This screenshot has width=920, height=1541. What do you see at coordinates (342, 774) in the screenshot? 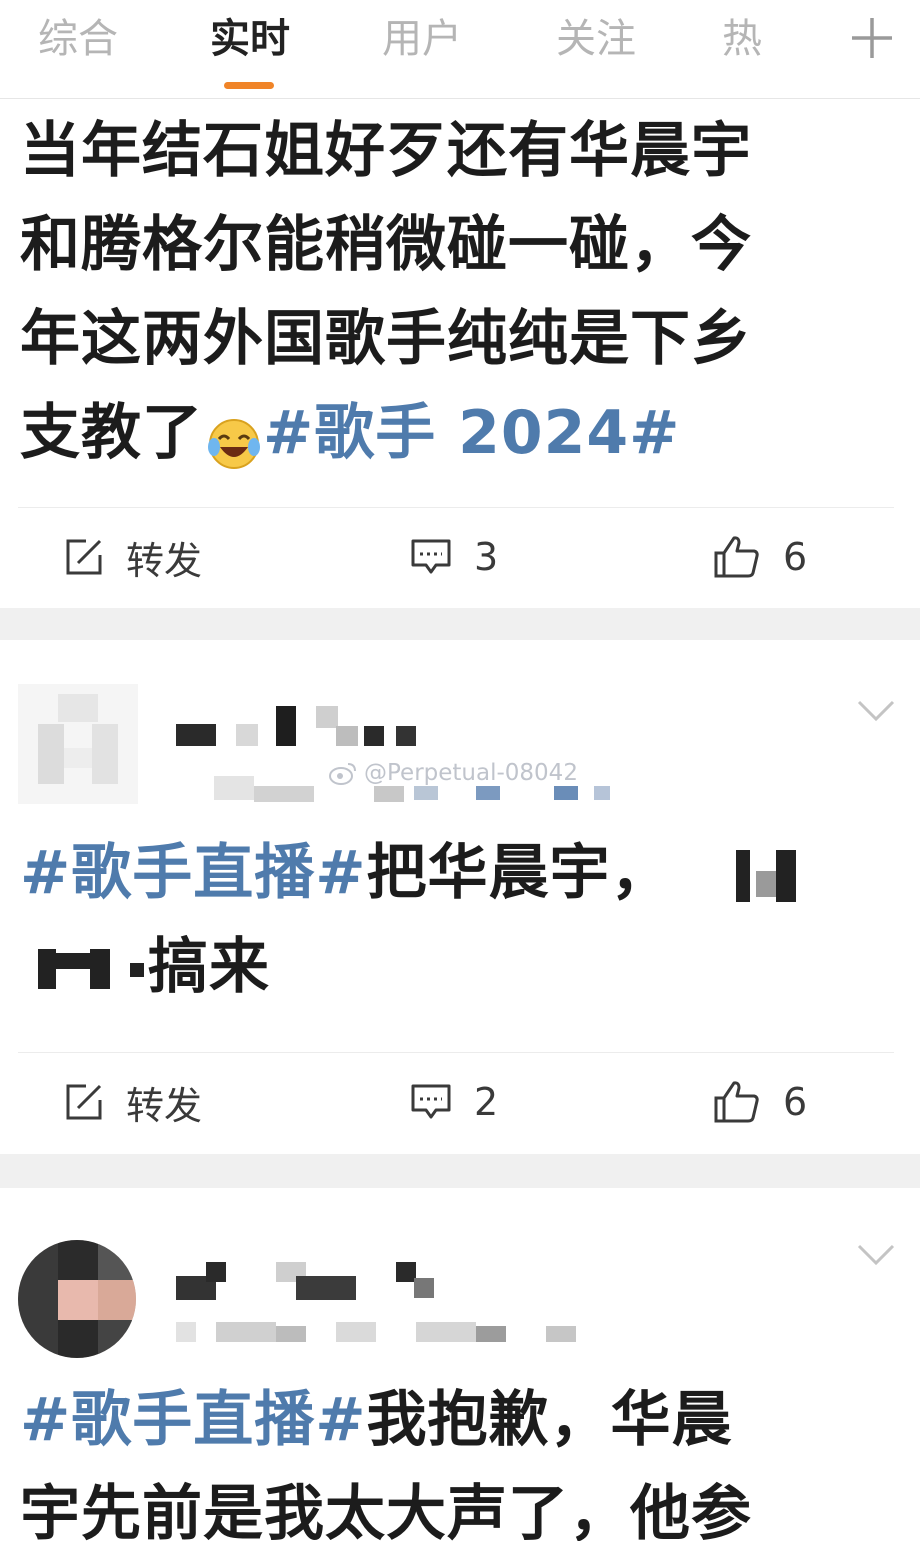
I see `weibo-logo-icon` at bounding box center [342, 774].